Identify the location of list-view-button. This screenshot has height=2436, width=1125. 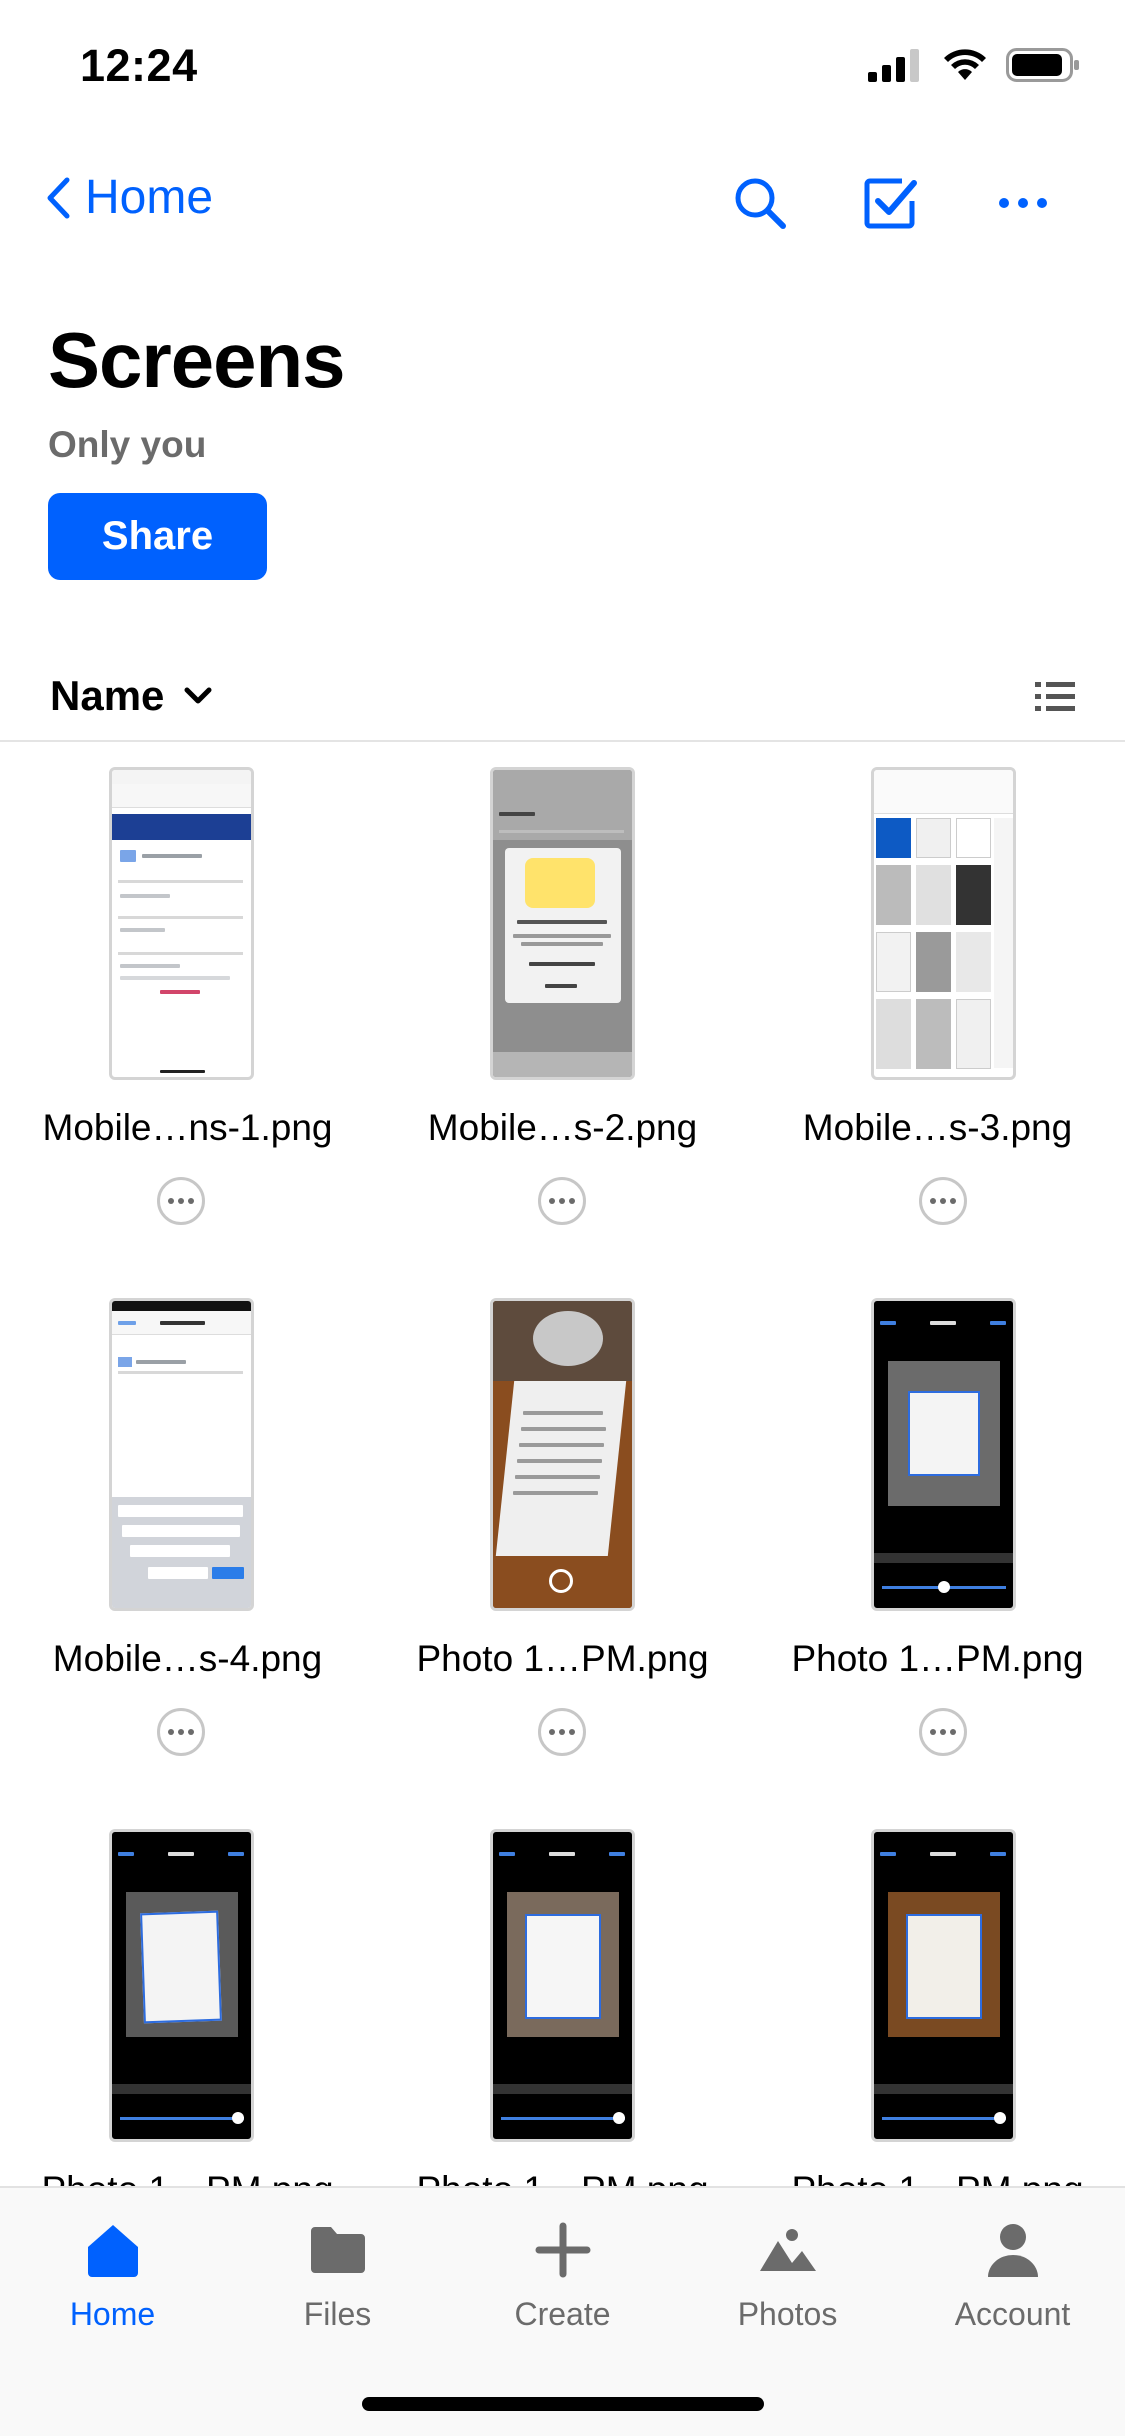
(1055, 697).